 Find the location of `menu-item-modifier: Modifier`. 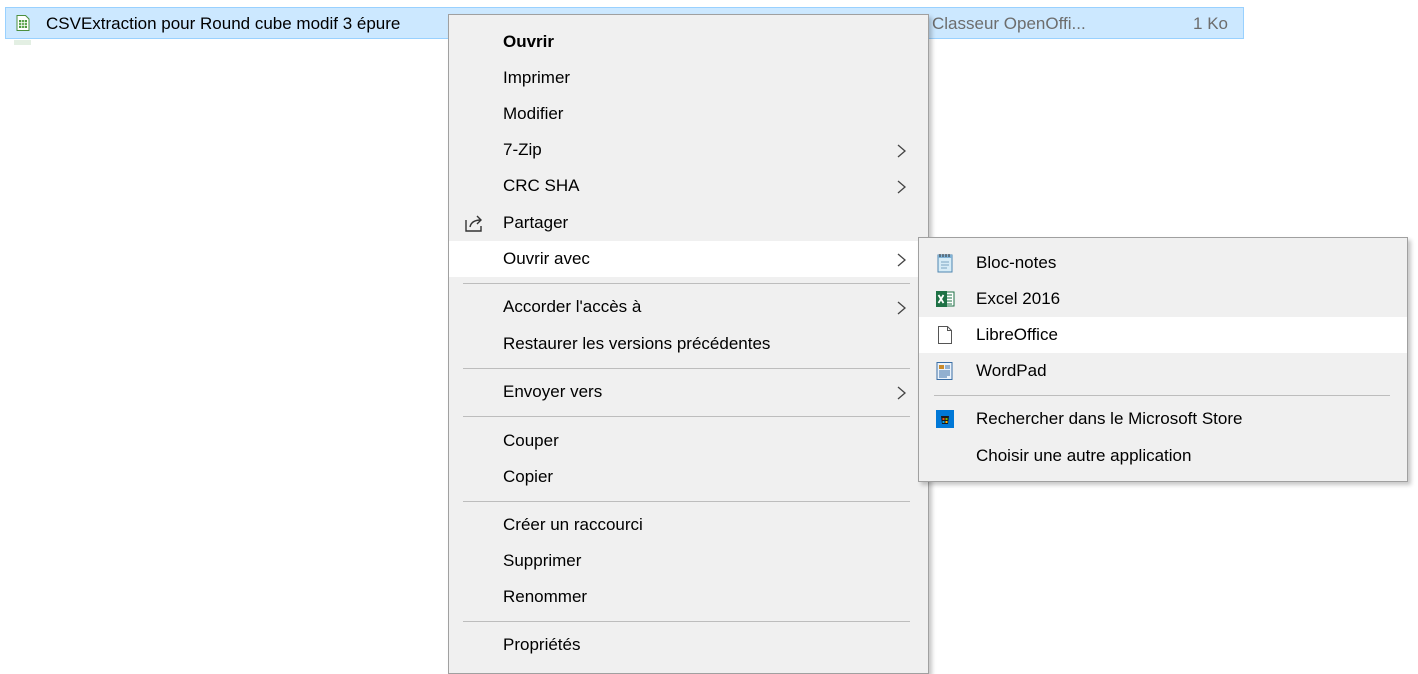

menu-item-modifier: Modifier is located at coordinates (688, 114).